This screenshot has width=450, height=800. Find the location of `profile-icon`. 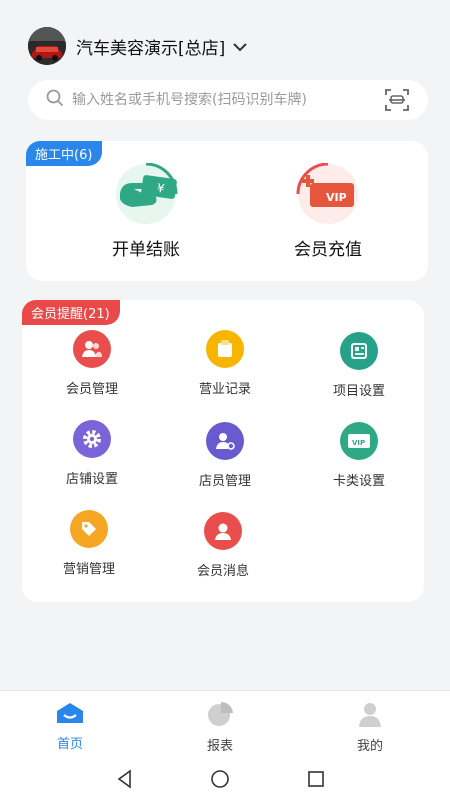

profile-icon is located at coordinates (370, 715).